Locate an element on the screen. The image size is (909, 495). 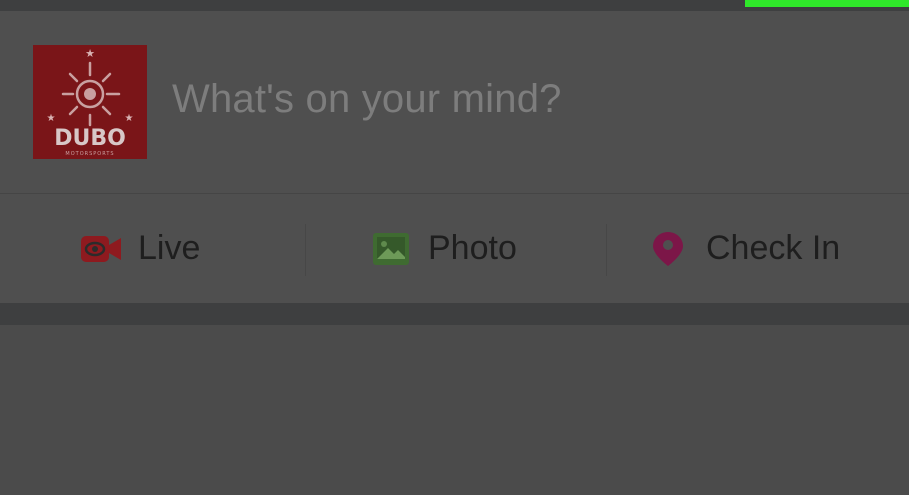
dubo-logo: ★ ★ ★ DUBO MOTORSPORTS is located at coordinates (90, 102).